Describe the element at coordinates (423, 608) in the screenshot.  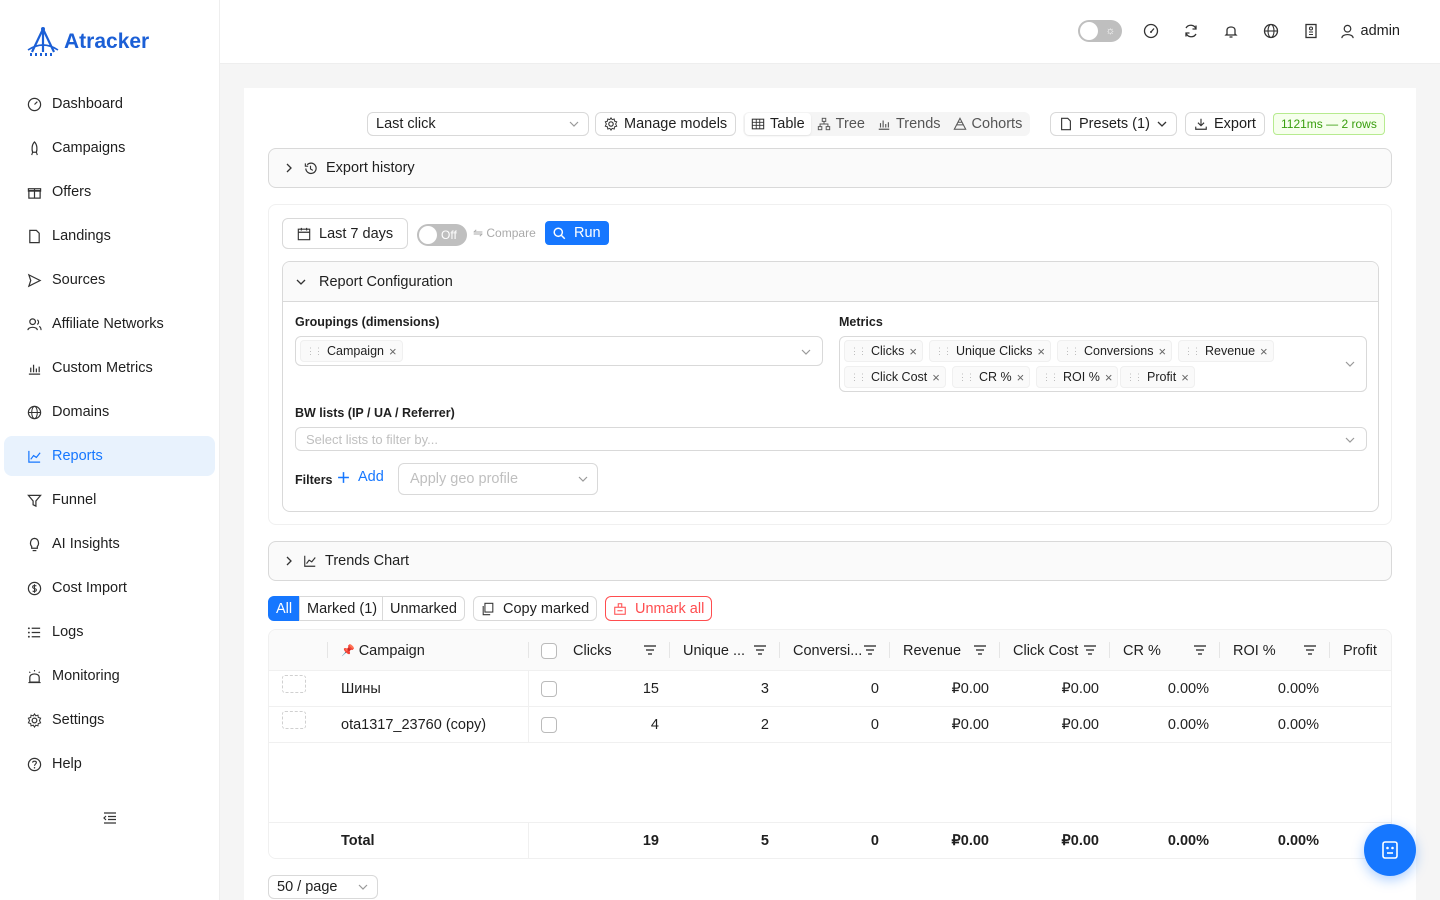
I see `tab-unmarked: Unmarked` at that location.